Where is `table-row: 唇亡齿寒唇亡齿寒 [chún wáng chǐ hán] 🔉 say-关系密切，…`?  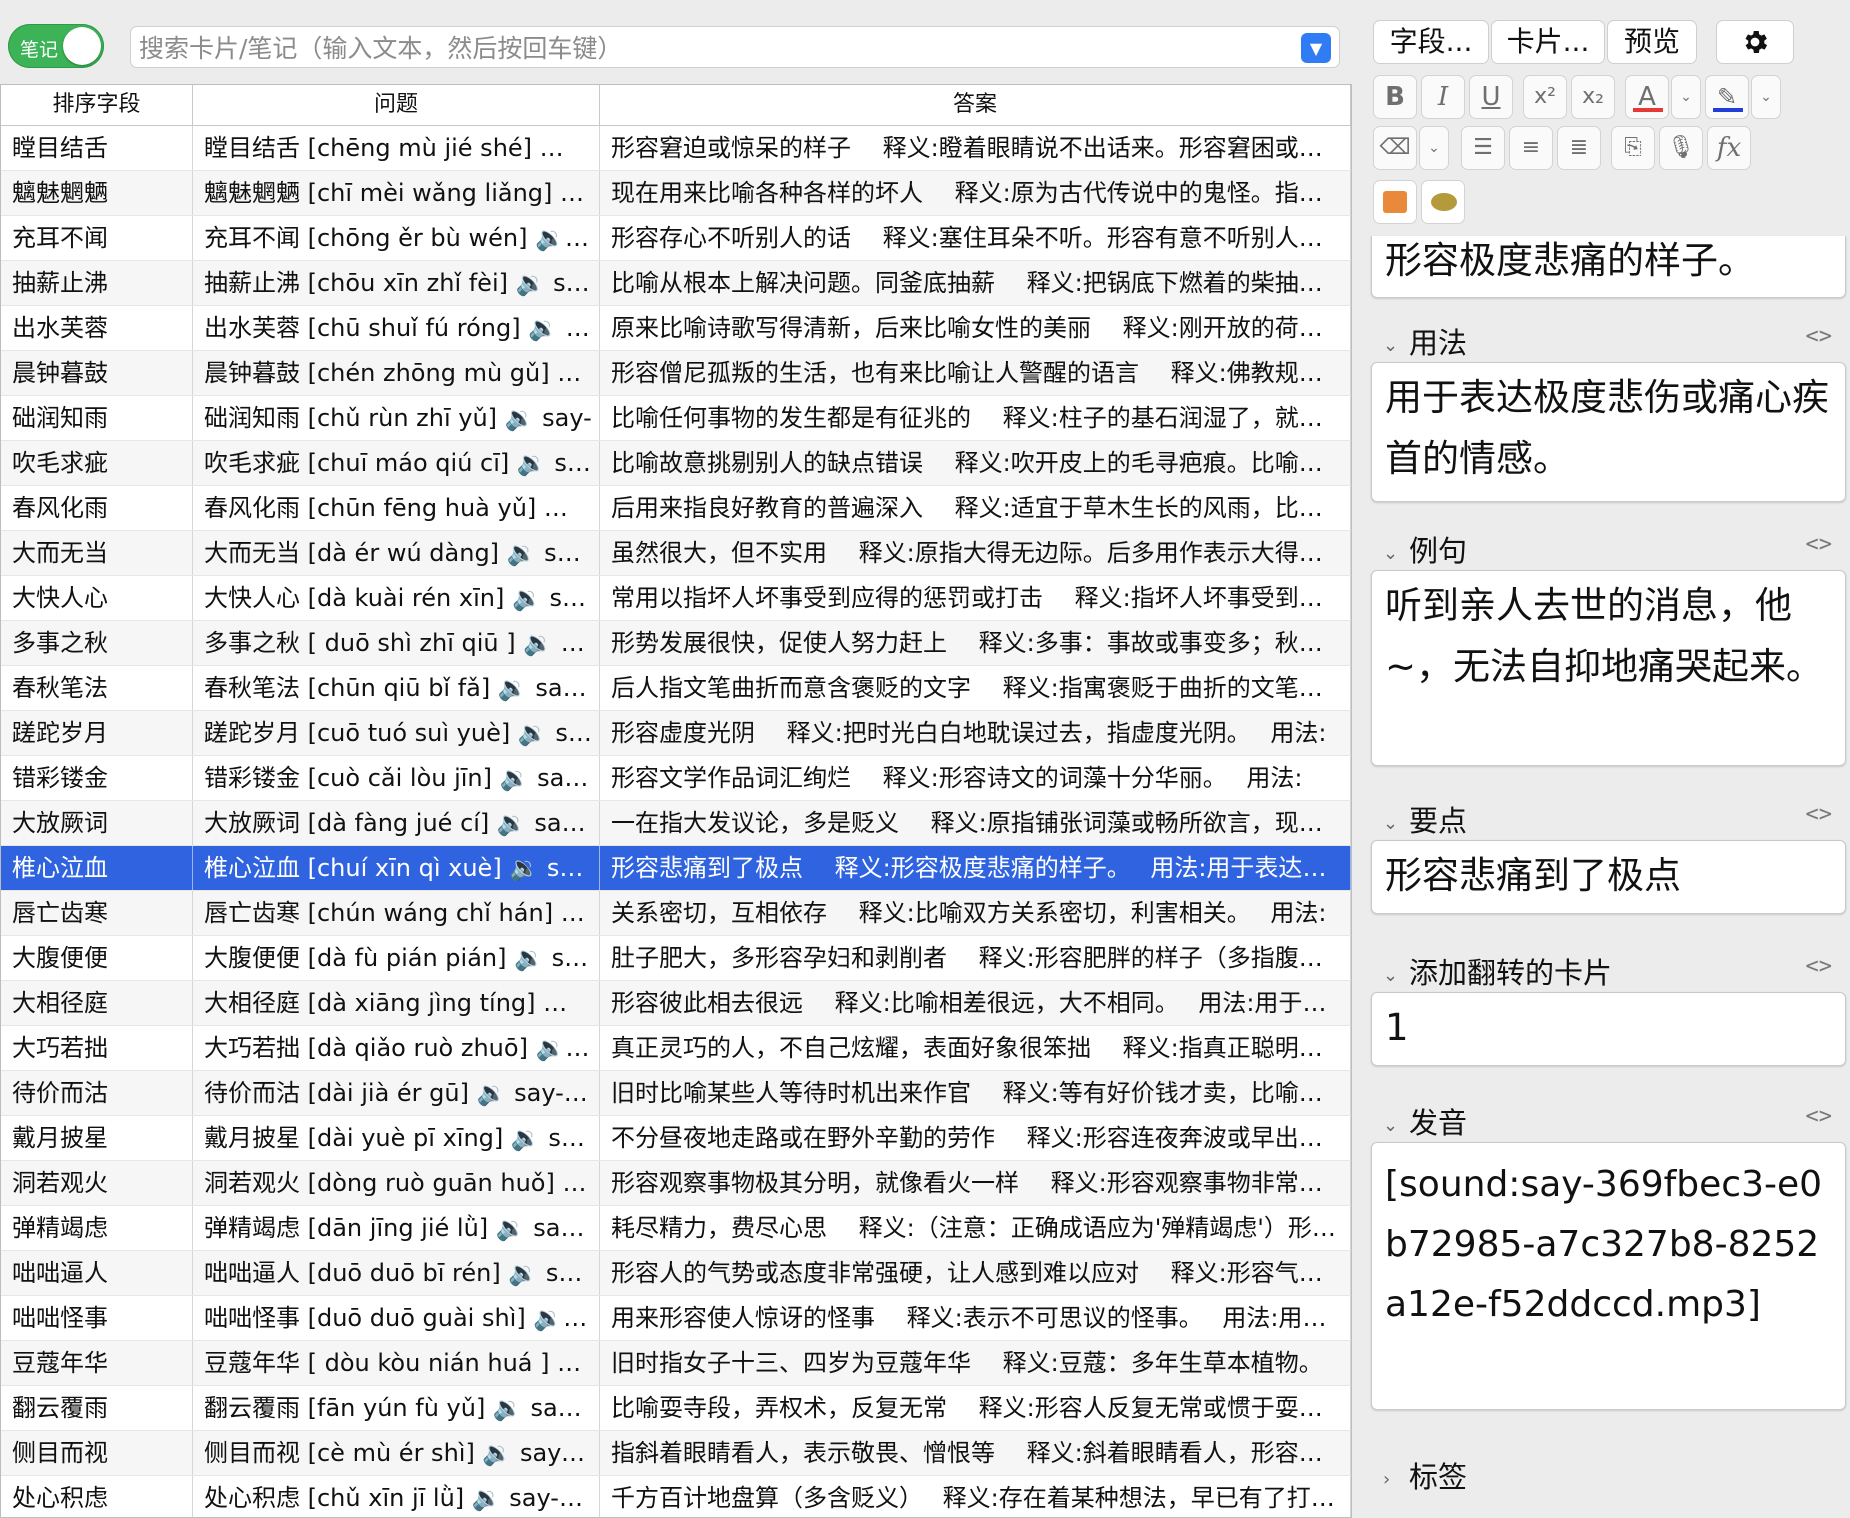
table-row: 唇亡齿寒唇亡齿寒 [chún wáng chǐ hán] 🔉 say-关系密切，… is located at coordinates (676, 913).